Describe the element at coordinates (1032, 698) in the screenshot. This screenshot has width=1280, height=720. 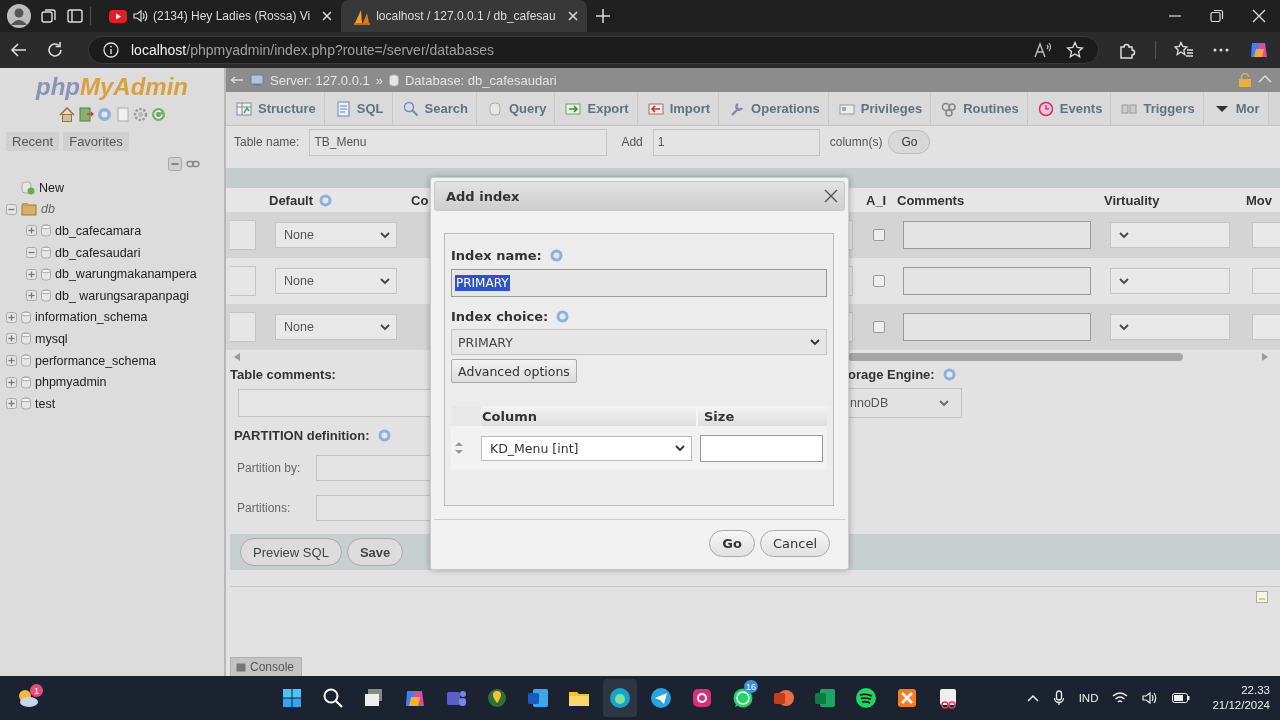
I see `chevron-up-icon` at that location.